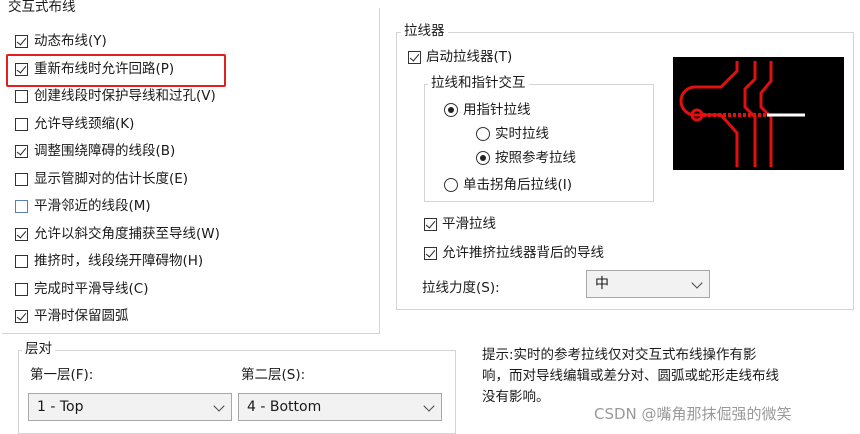 The height and width of the screenshot is (434, 860). I want to click on layer-pair-title: 层对, so click(38, 349).